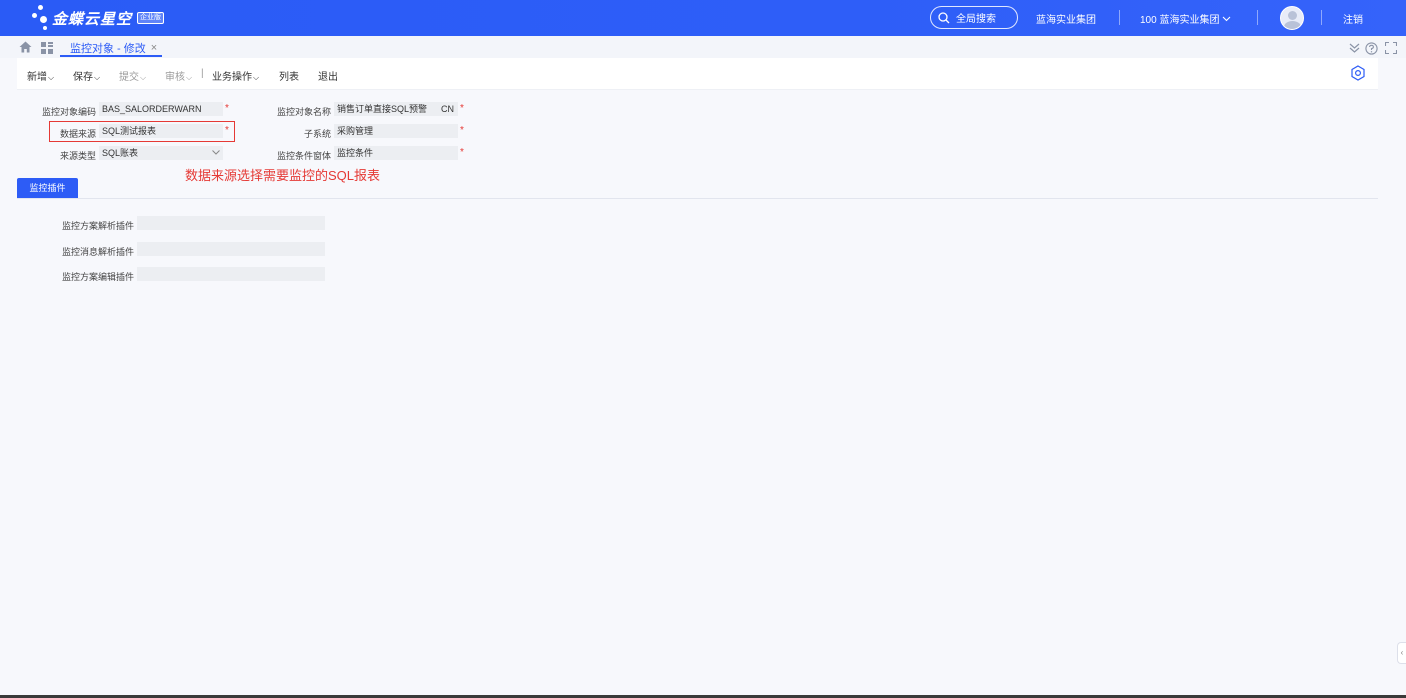 The height and width of the screenshot is (698, 1406). Describe the element at coordinates (1353, 18) in the screenshot. I see `logout-link: 注销` at that location.